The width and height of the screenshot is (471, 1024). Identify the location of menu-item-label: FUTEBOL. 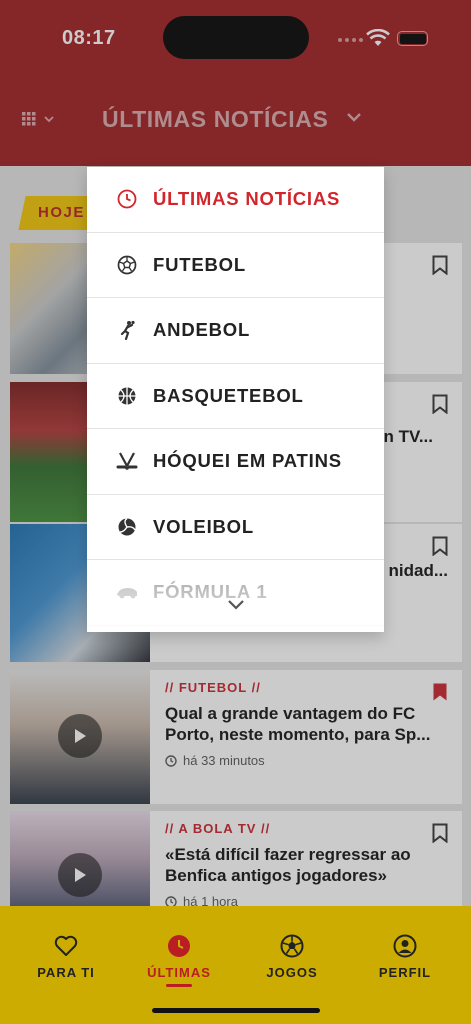
(199, 264).